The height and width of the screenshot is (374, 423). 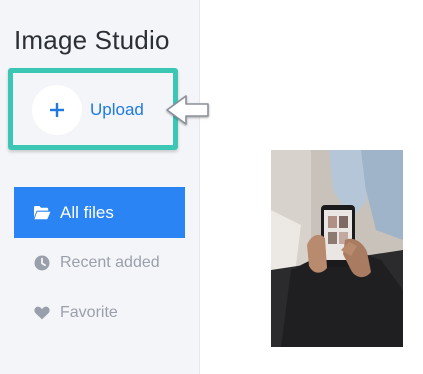 What do you see at coordinates (89, 312) in the screenshot?
I see `sidebar-item-label: Favorite` at bounding box center [89, 312].